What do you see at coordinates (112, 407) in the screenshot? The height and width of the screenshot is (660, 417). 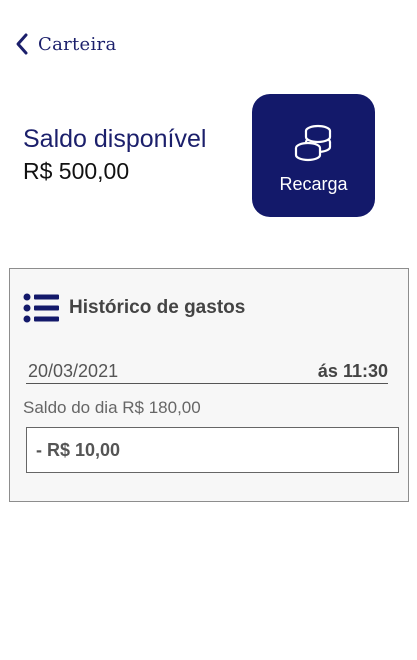 I see `day-balance: Saldo do dia R$ 180,00` at bounding box center [112, 407].